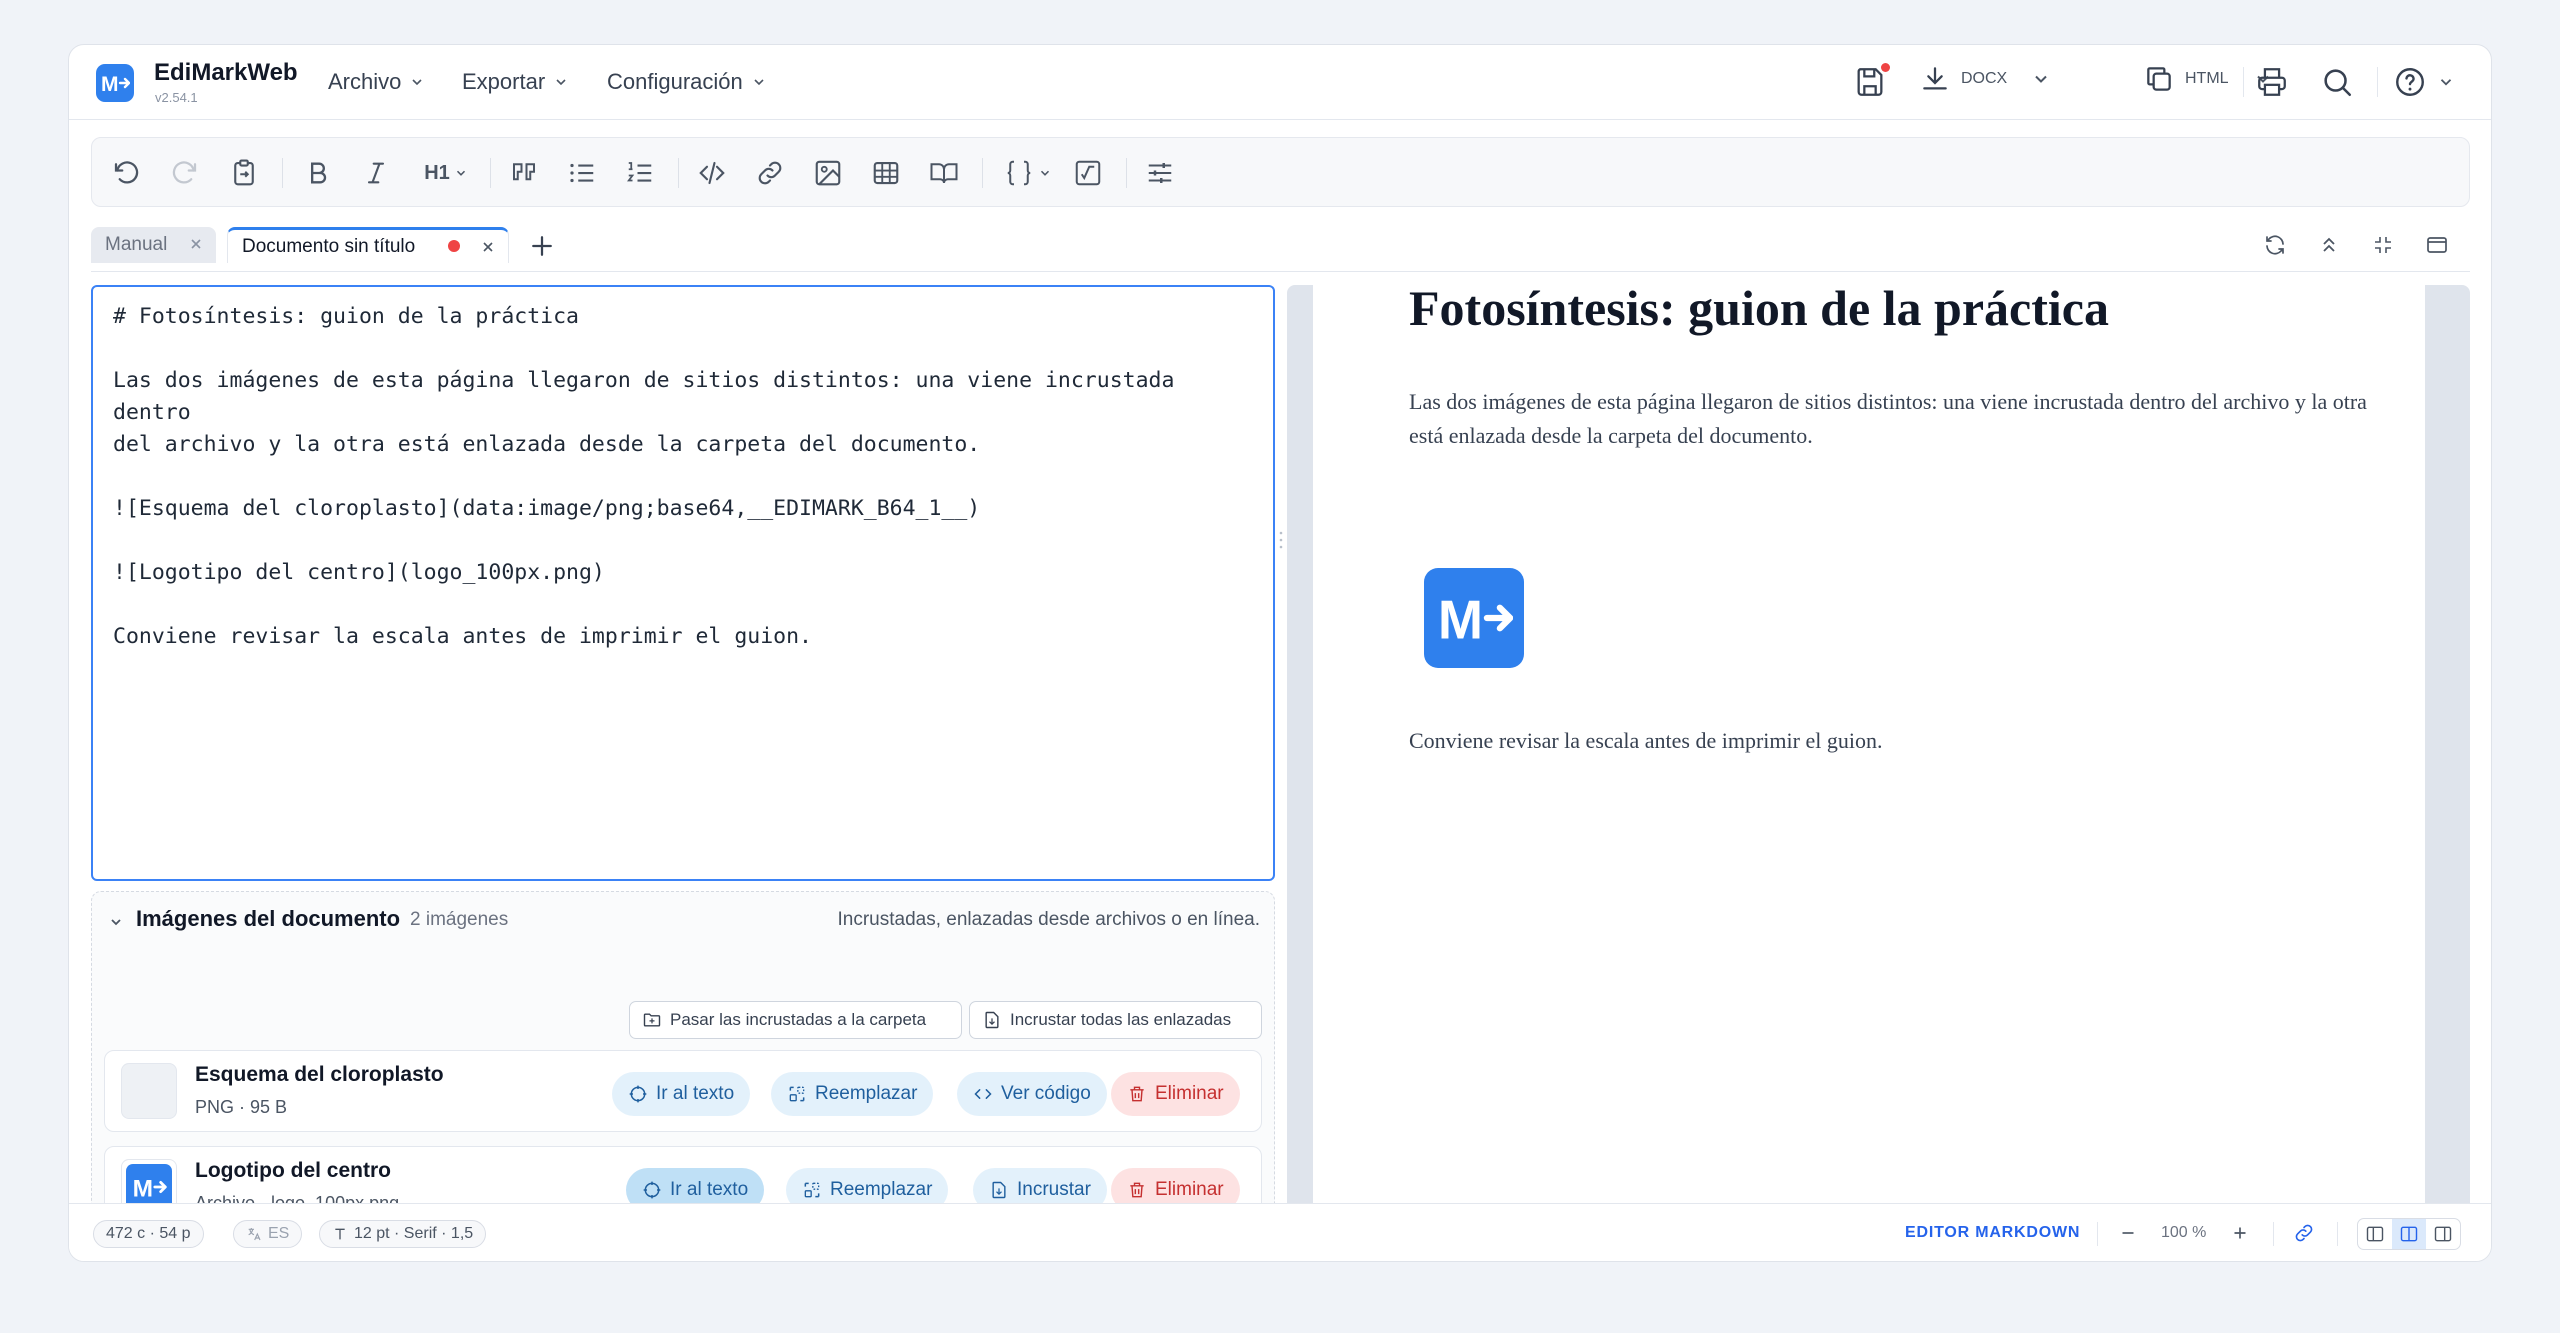 Image resolution: width=2560 pixels, height=1333 pixels. I want to click on undo-icon, so click(126, 172).